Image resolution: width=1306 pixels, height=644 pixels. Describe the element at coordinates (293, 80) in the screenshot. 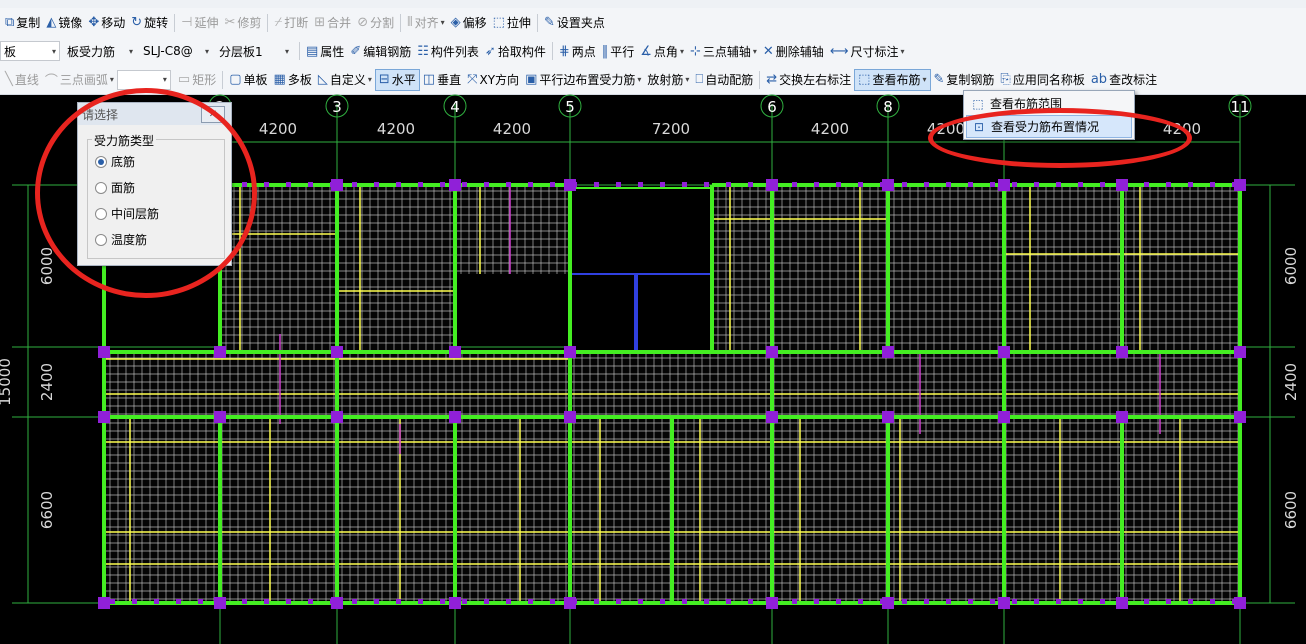

I see `multi-slab-button: ▦ 多板` at that location.